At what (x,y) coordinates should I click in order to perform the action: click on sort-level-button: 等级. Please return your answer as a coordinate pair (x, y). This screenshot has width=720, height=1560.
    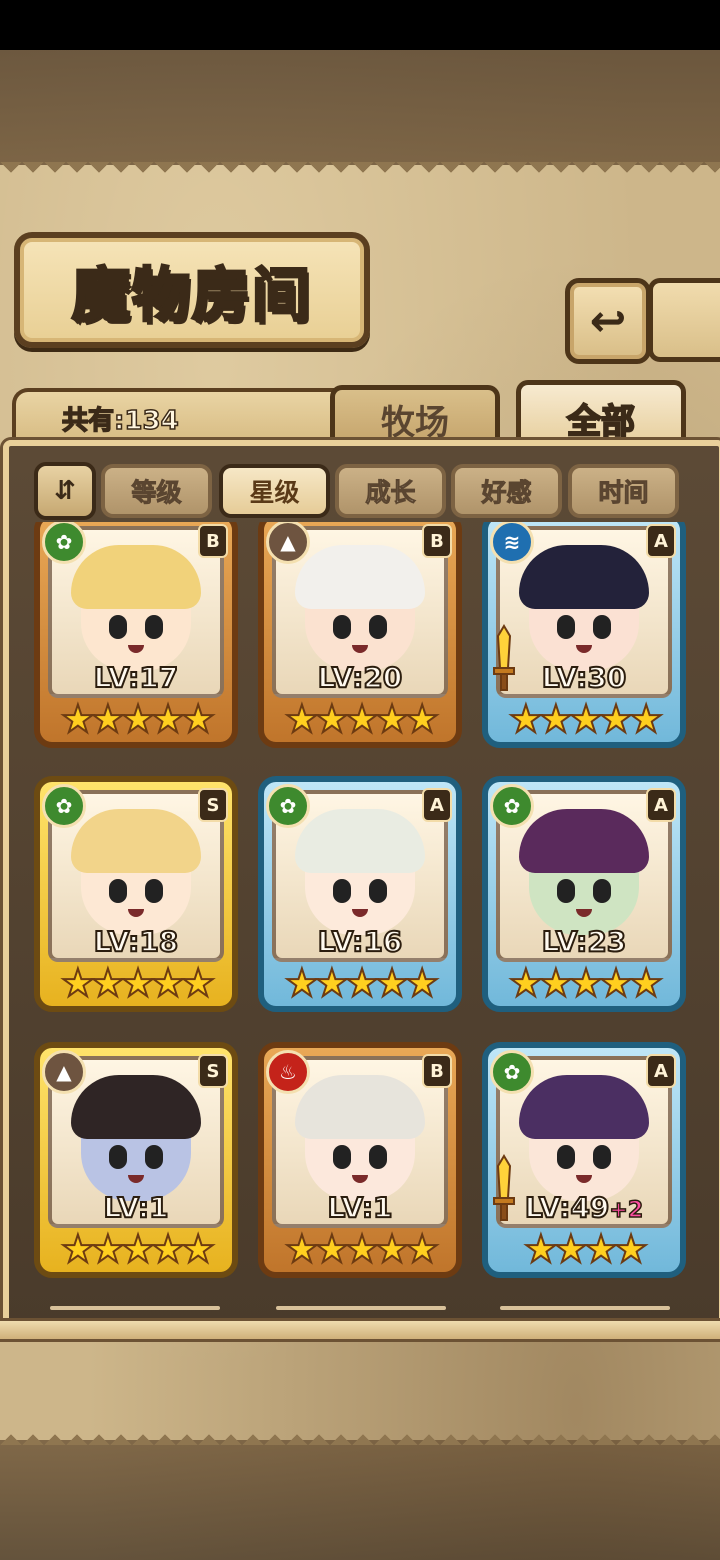
    Looking at the image, I should click on (156, 491).